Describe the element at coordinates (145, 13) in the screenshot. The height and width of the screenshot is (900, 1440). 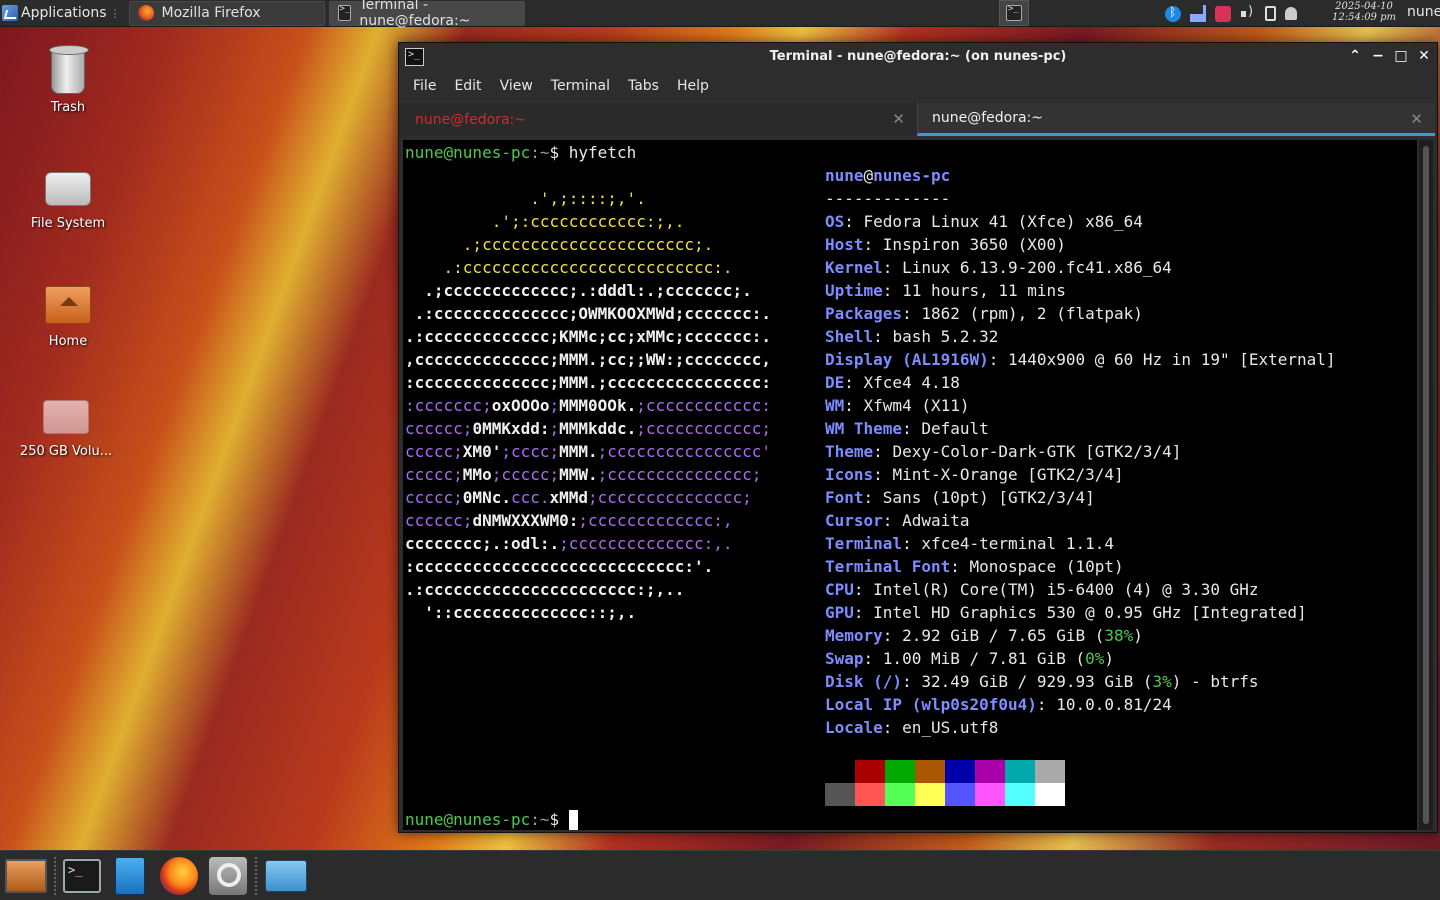
I see `firefox-icon` at that location.